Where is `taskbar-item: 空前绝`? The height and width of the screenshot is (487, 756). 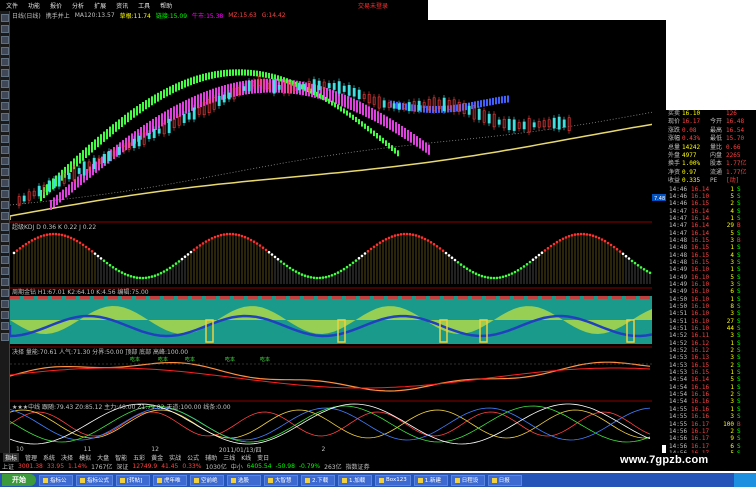
taskbar-item: 空前绝 is located at coordinates (207, 480).